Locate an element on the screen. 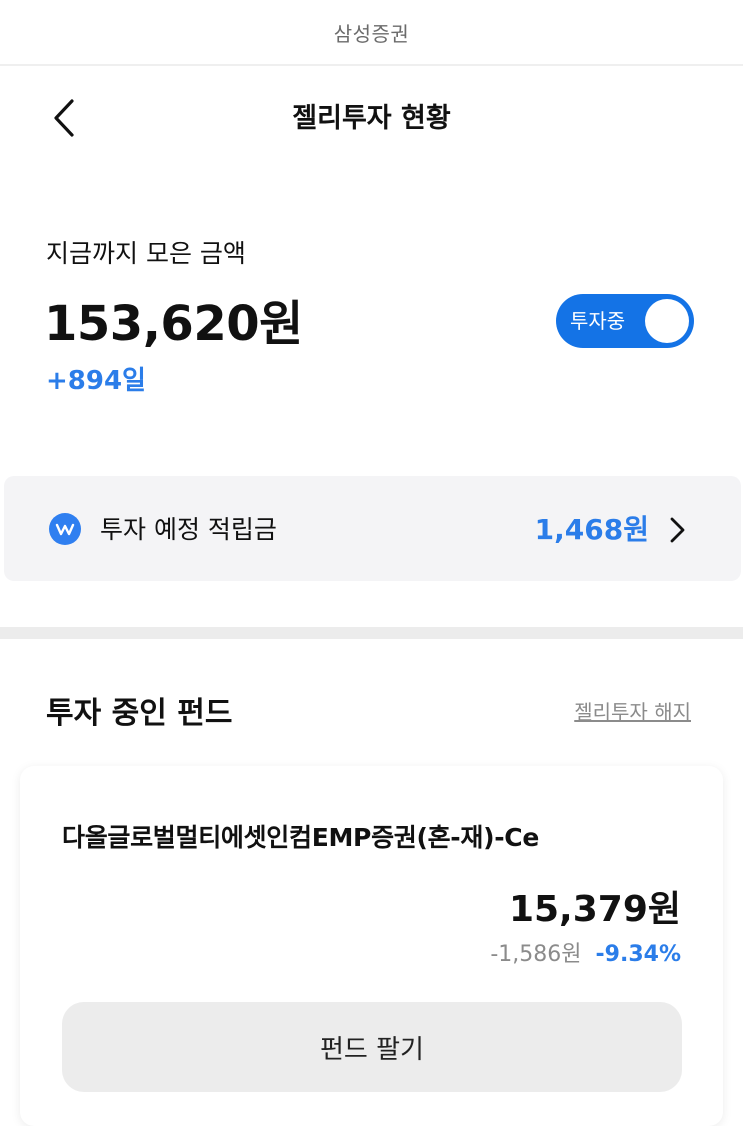 This screenshot has height=1126, width=743. page-header: 젤리투자 현황 is located at coordinates (371, 116).